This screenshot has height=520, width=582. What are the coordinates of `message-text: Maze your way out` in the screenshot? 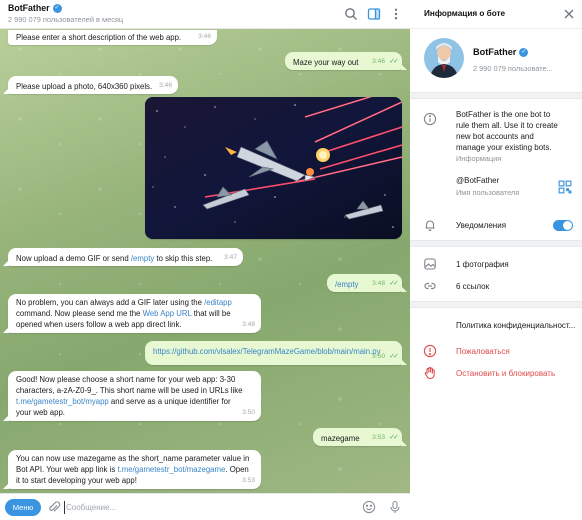 It's located at (326, 62).